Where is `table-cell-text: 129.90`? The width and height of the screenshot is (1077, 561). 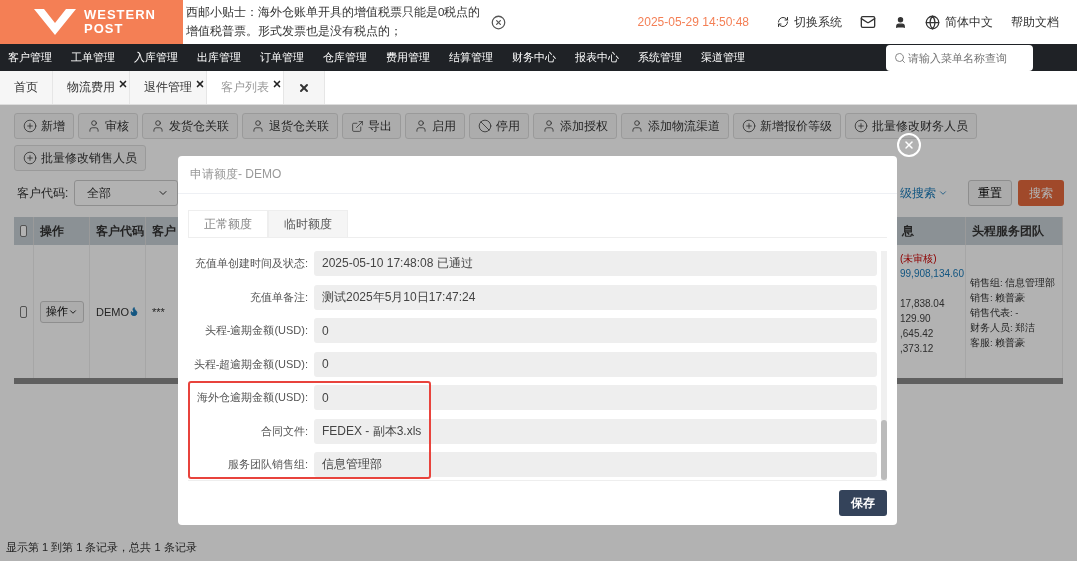 table-cell-text: 129.90 is located at coordinates (915, 319).